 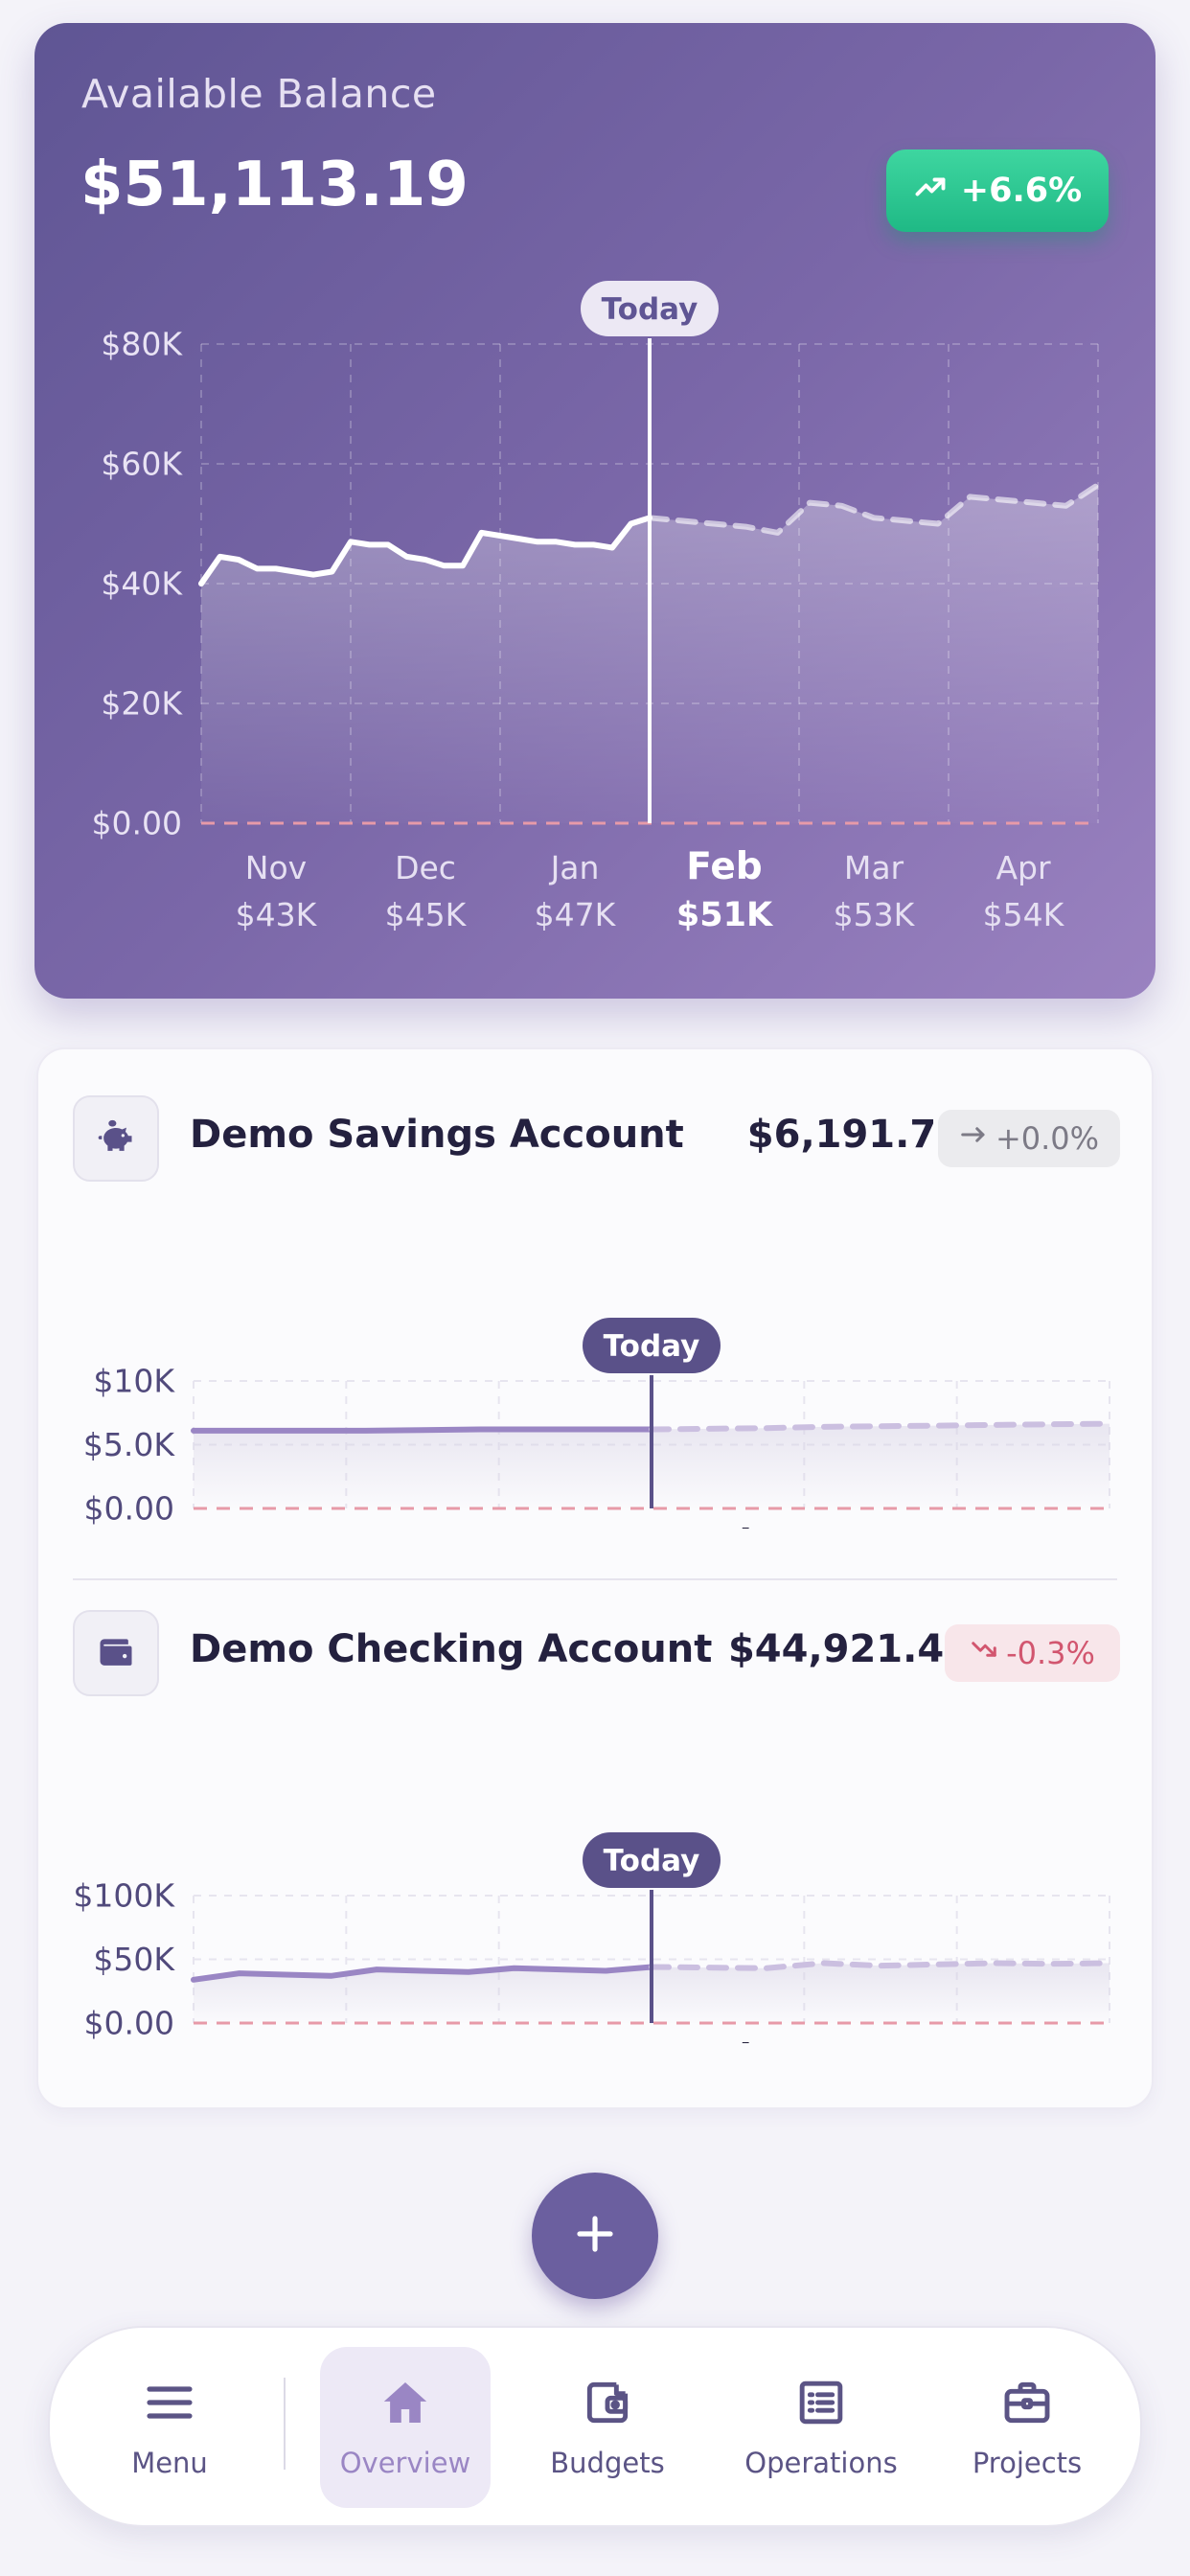 I want to click on account-amount: $44,921.49, so click(x=849, y=1649).